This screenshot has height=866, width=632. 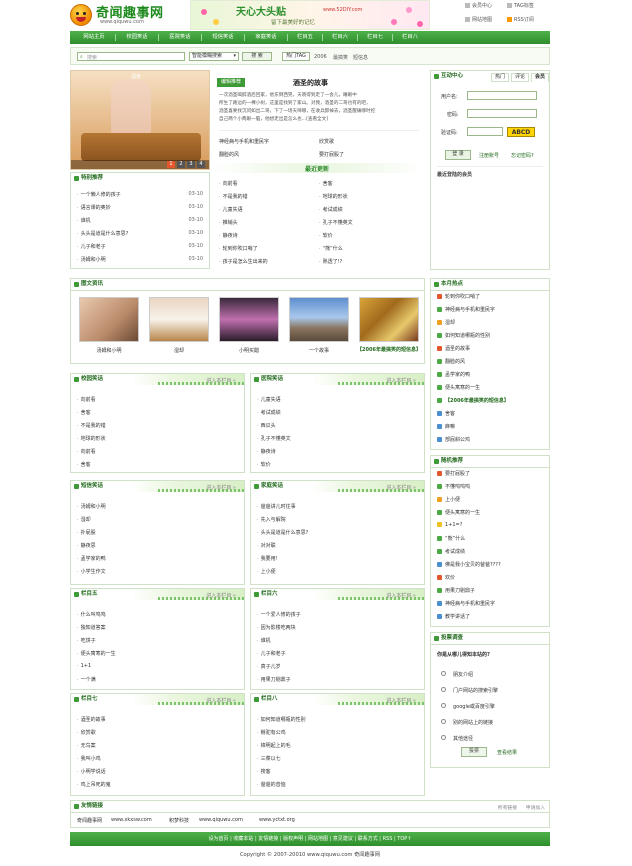 What do you see at coordinates (451, 361) in the screenshot?
I see `hot-item: 翻脸的风` at bounding box center [451, 361].